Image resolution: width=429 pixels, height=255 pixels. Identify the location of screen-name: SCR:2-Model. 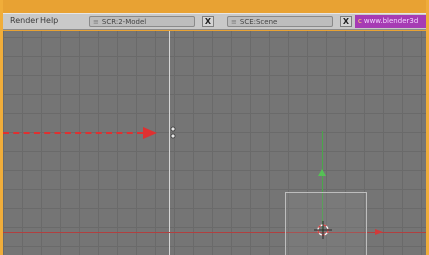
(124, 22).